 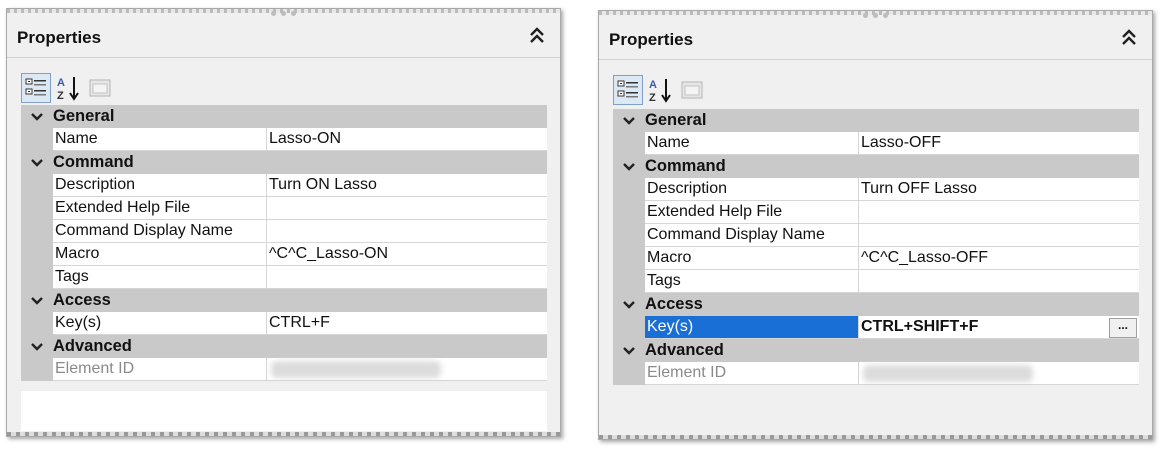 I want to click on property-value: ^C^C_Lasso-ON, so click(x=407, y=254).